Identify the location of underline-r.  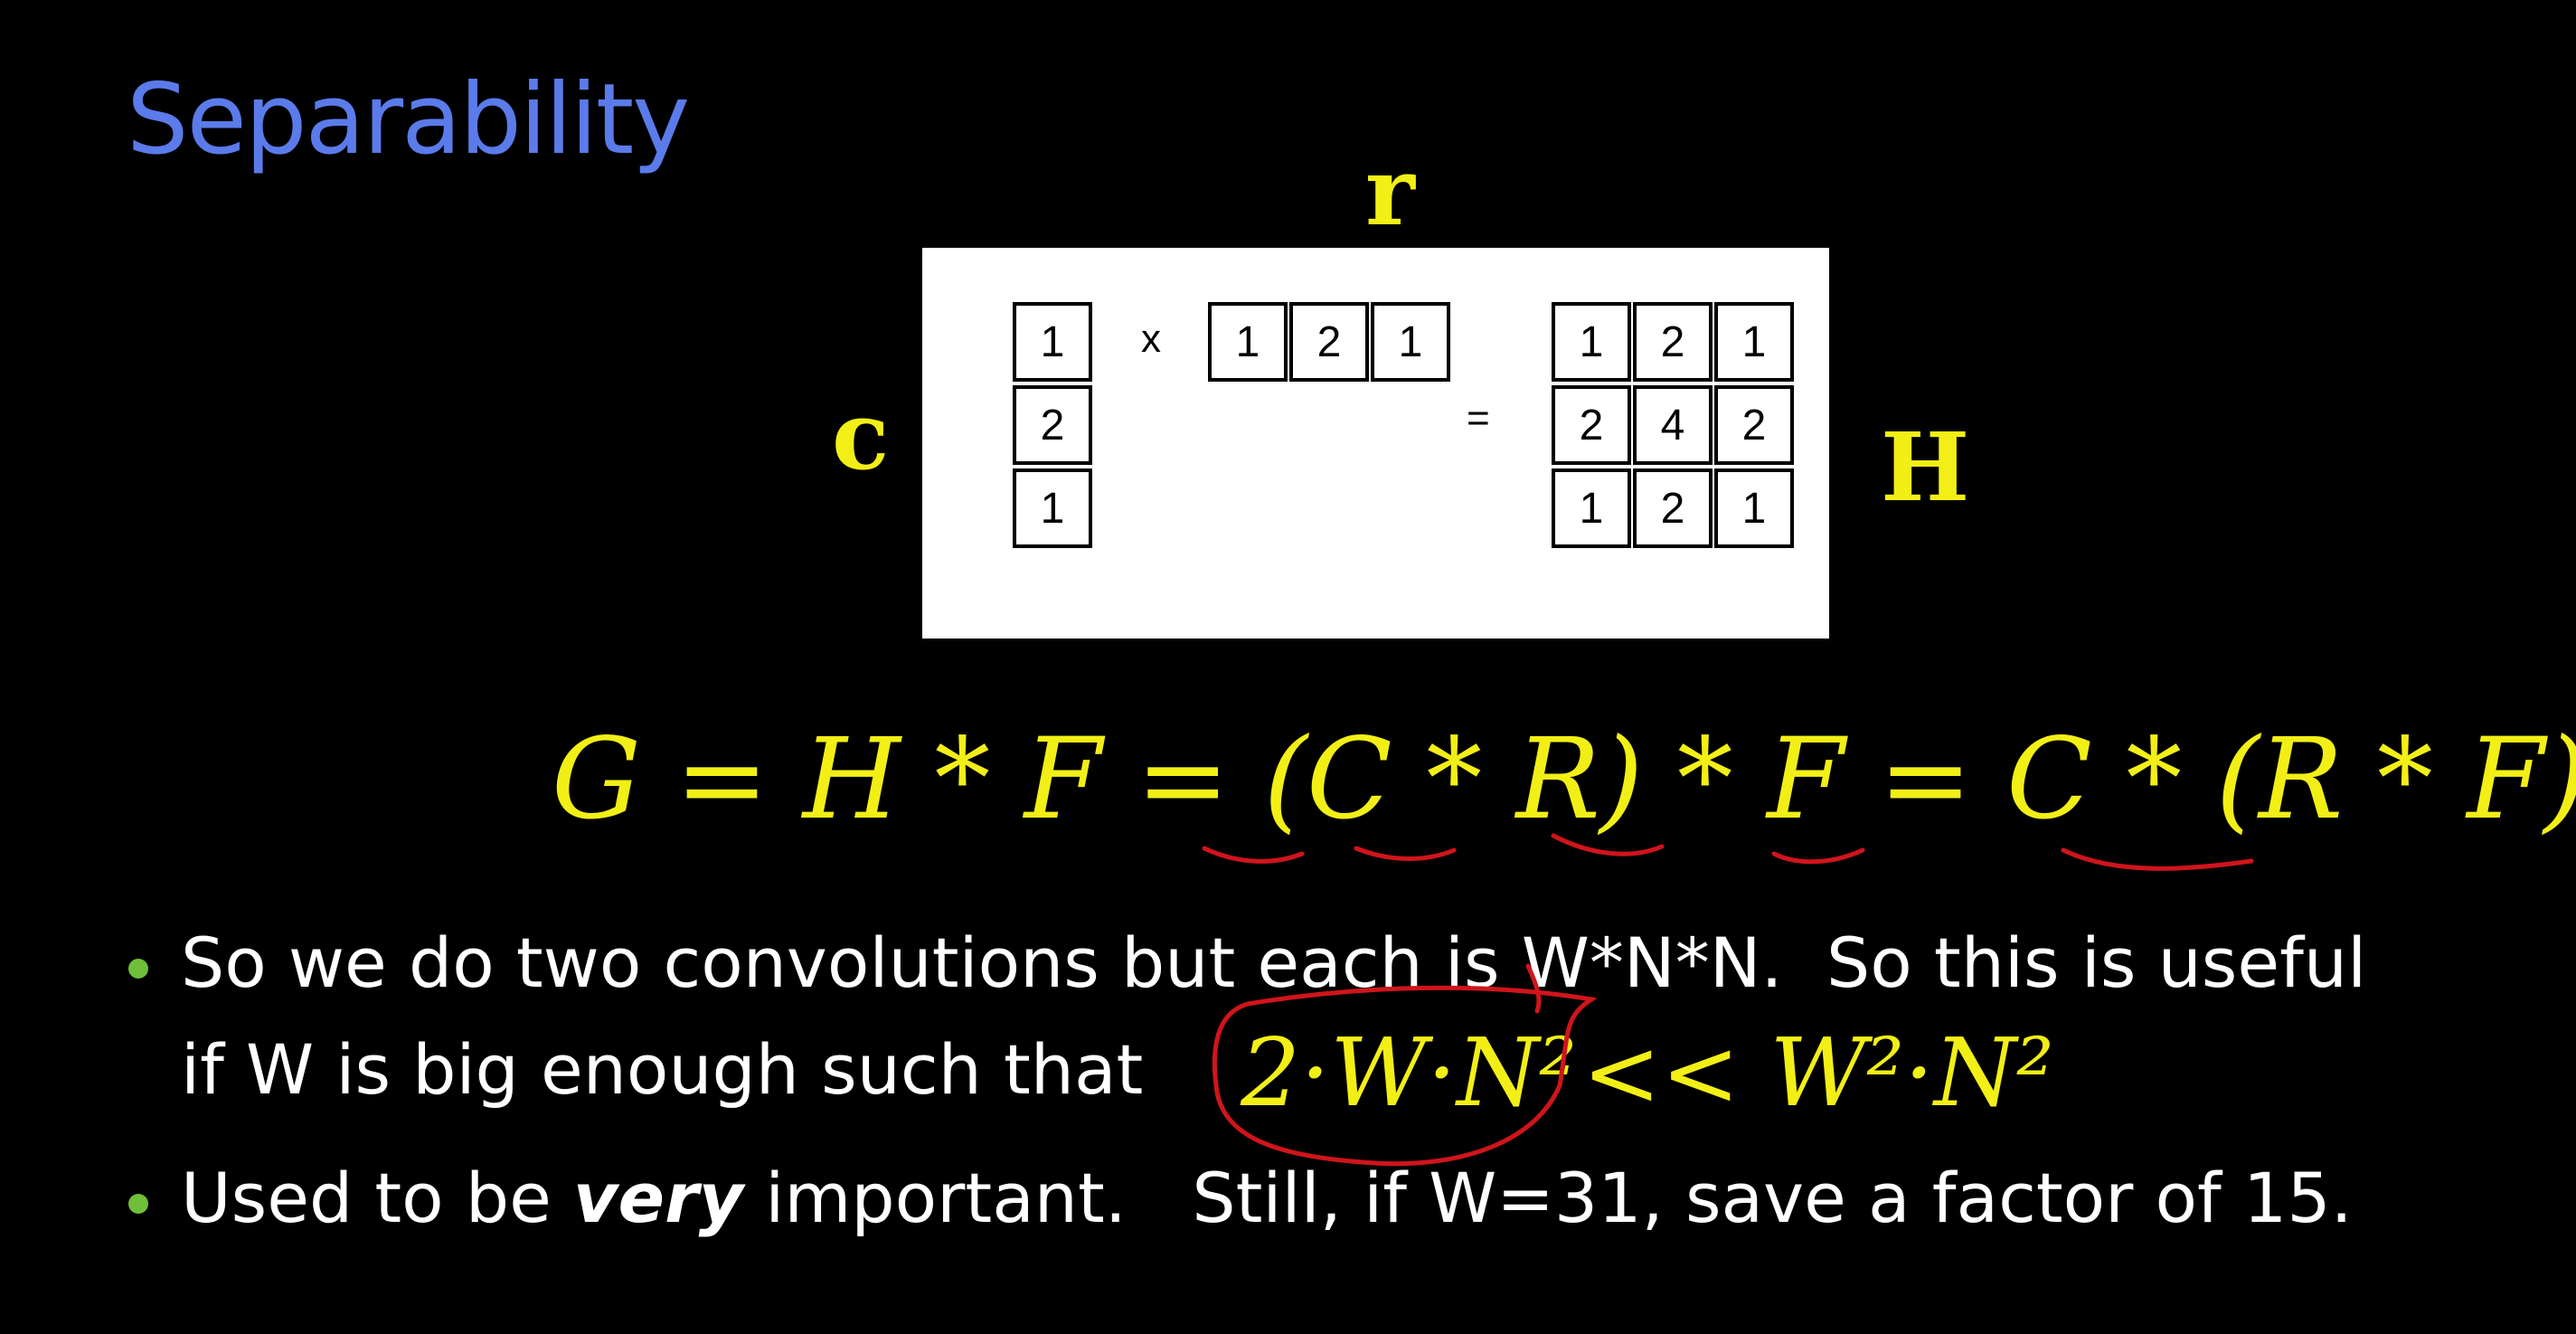
(1405, 853).